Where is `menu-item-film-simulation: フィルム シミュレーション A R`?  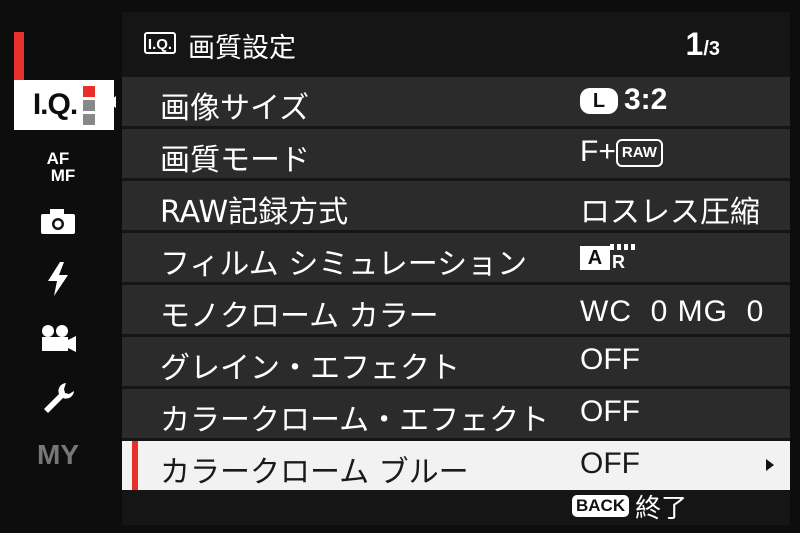
menu-item-film-simulation: フィルム シミュレーション A R is located at coordinates (456, 257).